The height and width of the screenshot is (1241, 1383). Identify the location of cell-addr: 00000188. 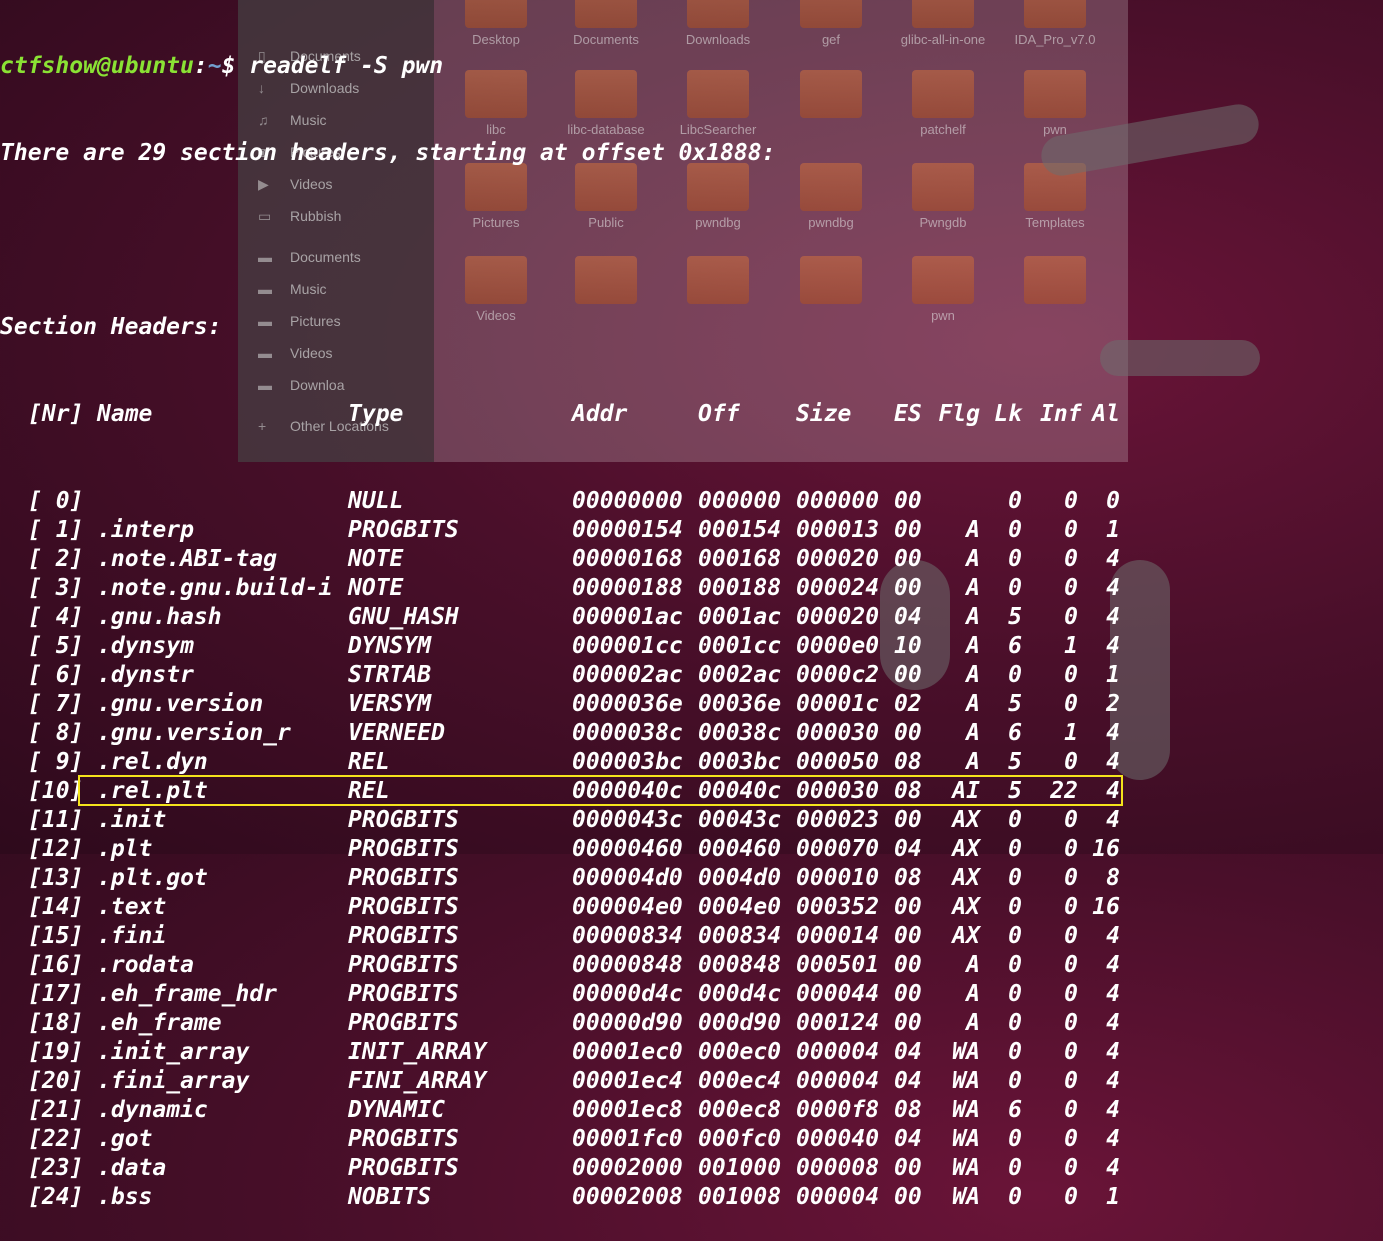
(627, 588).